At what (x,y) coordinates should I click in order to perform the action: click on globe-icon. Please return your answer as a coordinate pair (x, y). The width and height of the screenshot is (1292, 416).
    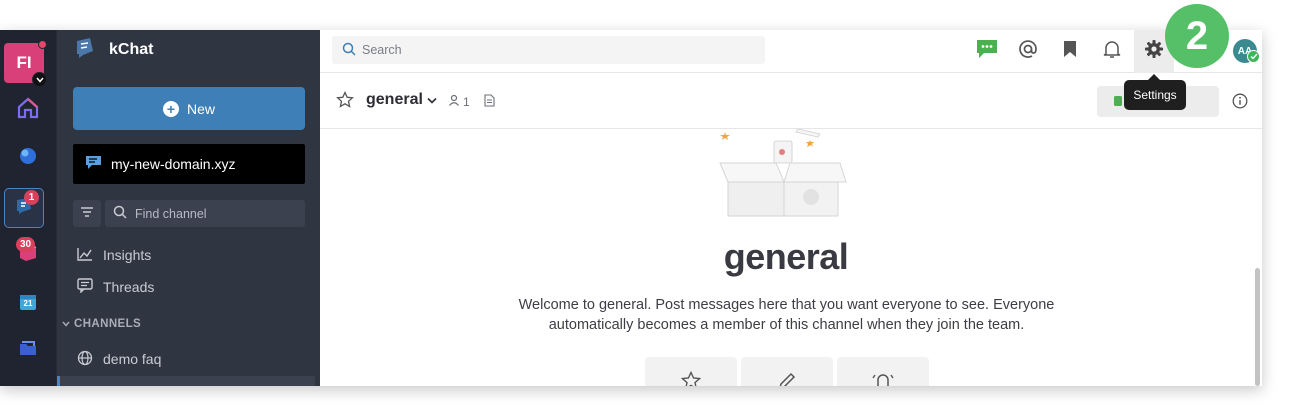
    Looking at the image, I should click on (85, 359).